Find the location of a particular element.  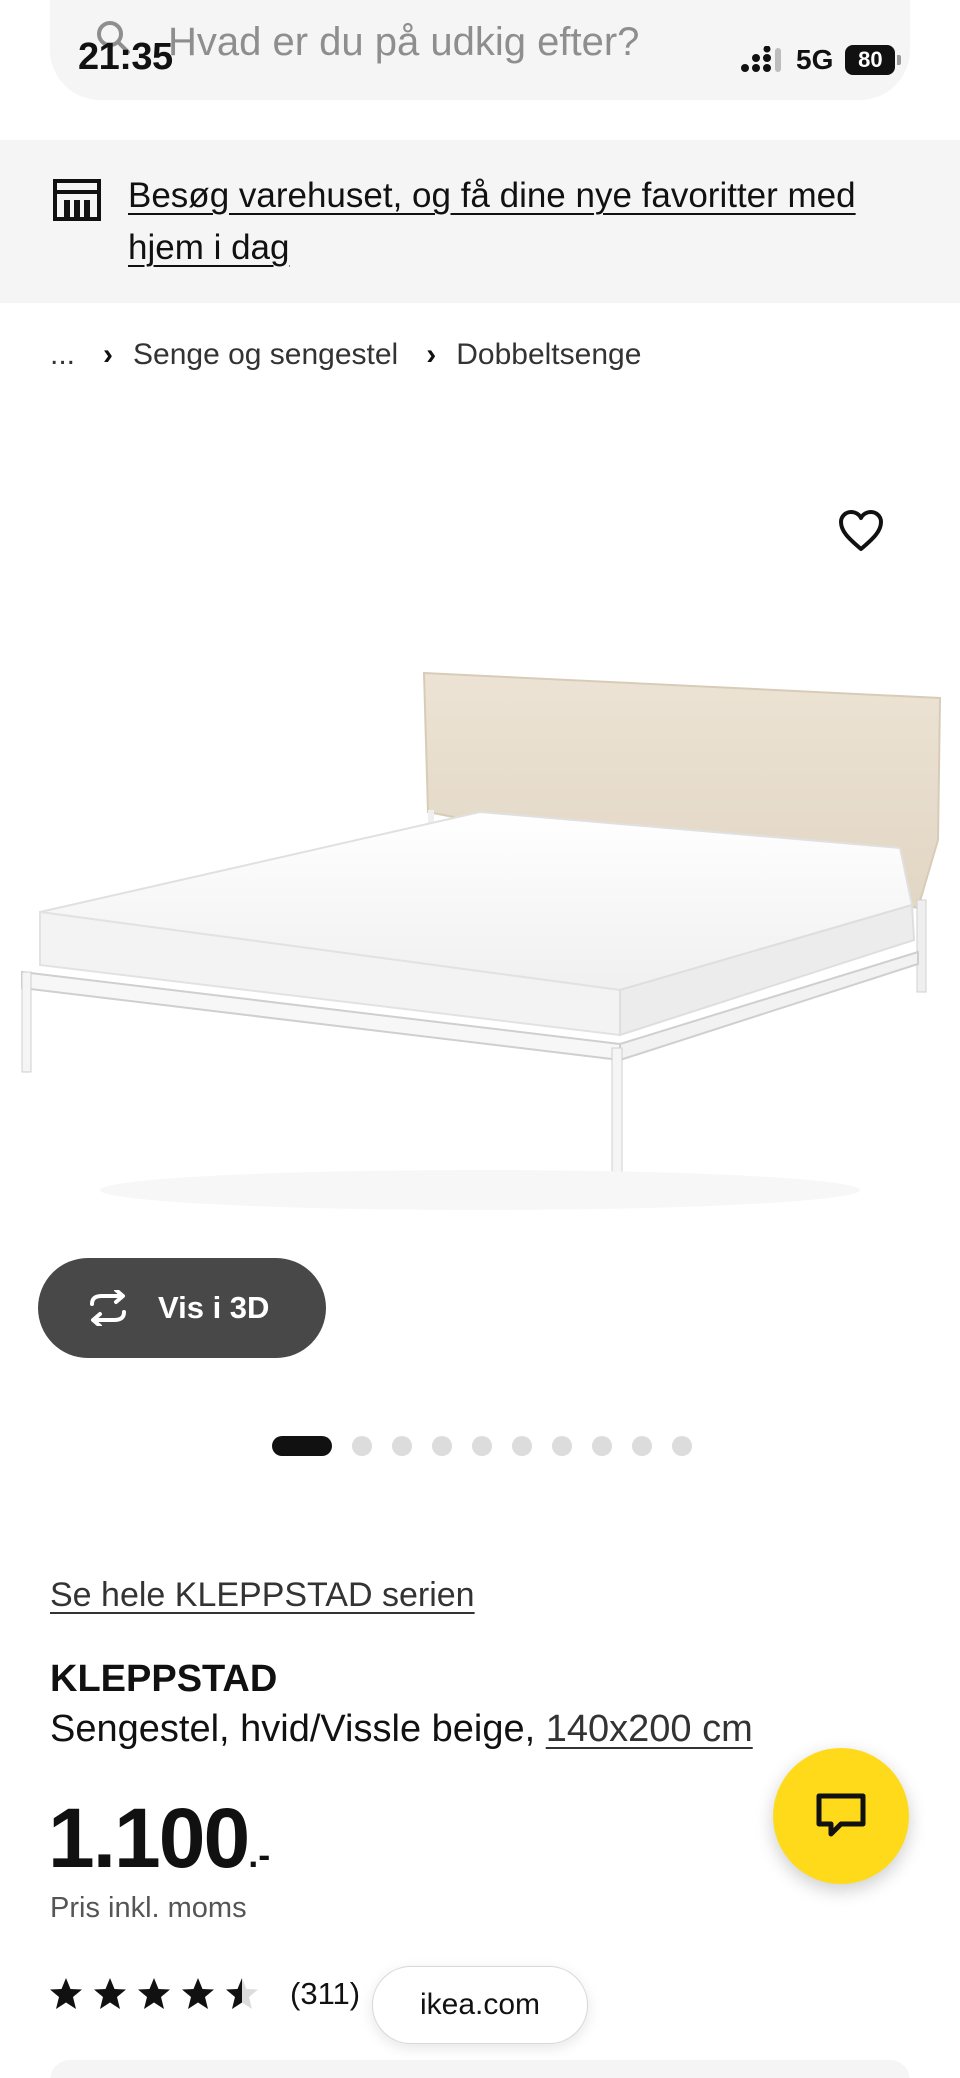

battery-level: 80 is located at coordinates (870, 59).